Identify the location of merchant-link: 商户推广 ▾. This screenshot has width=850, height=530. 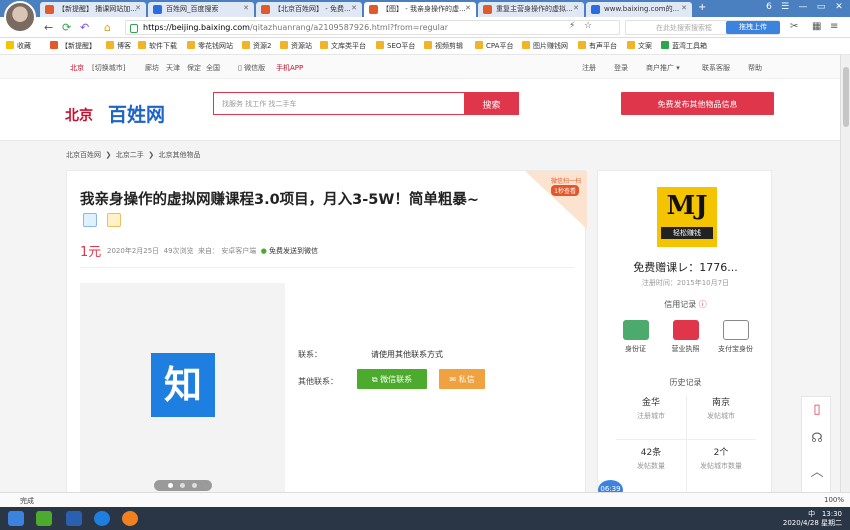
(663, 68).